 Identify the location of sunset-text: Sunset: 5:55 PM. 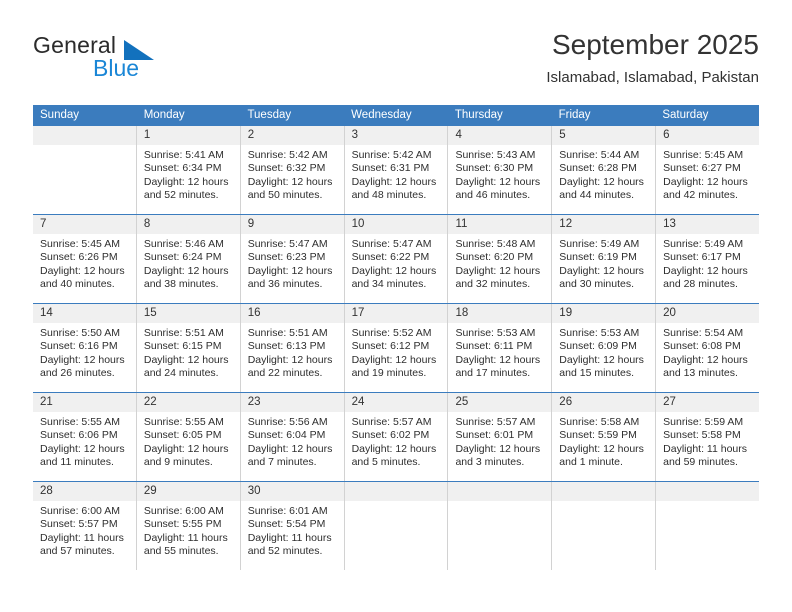
(182, 524).